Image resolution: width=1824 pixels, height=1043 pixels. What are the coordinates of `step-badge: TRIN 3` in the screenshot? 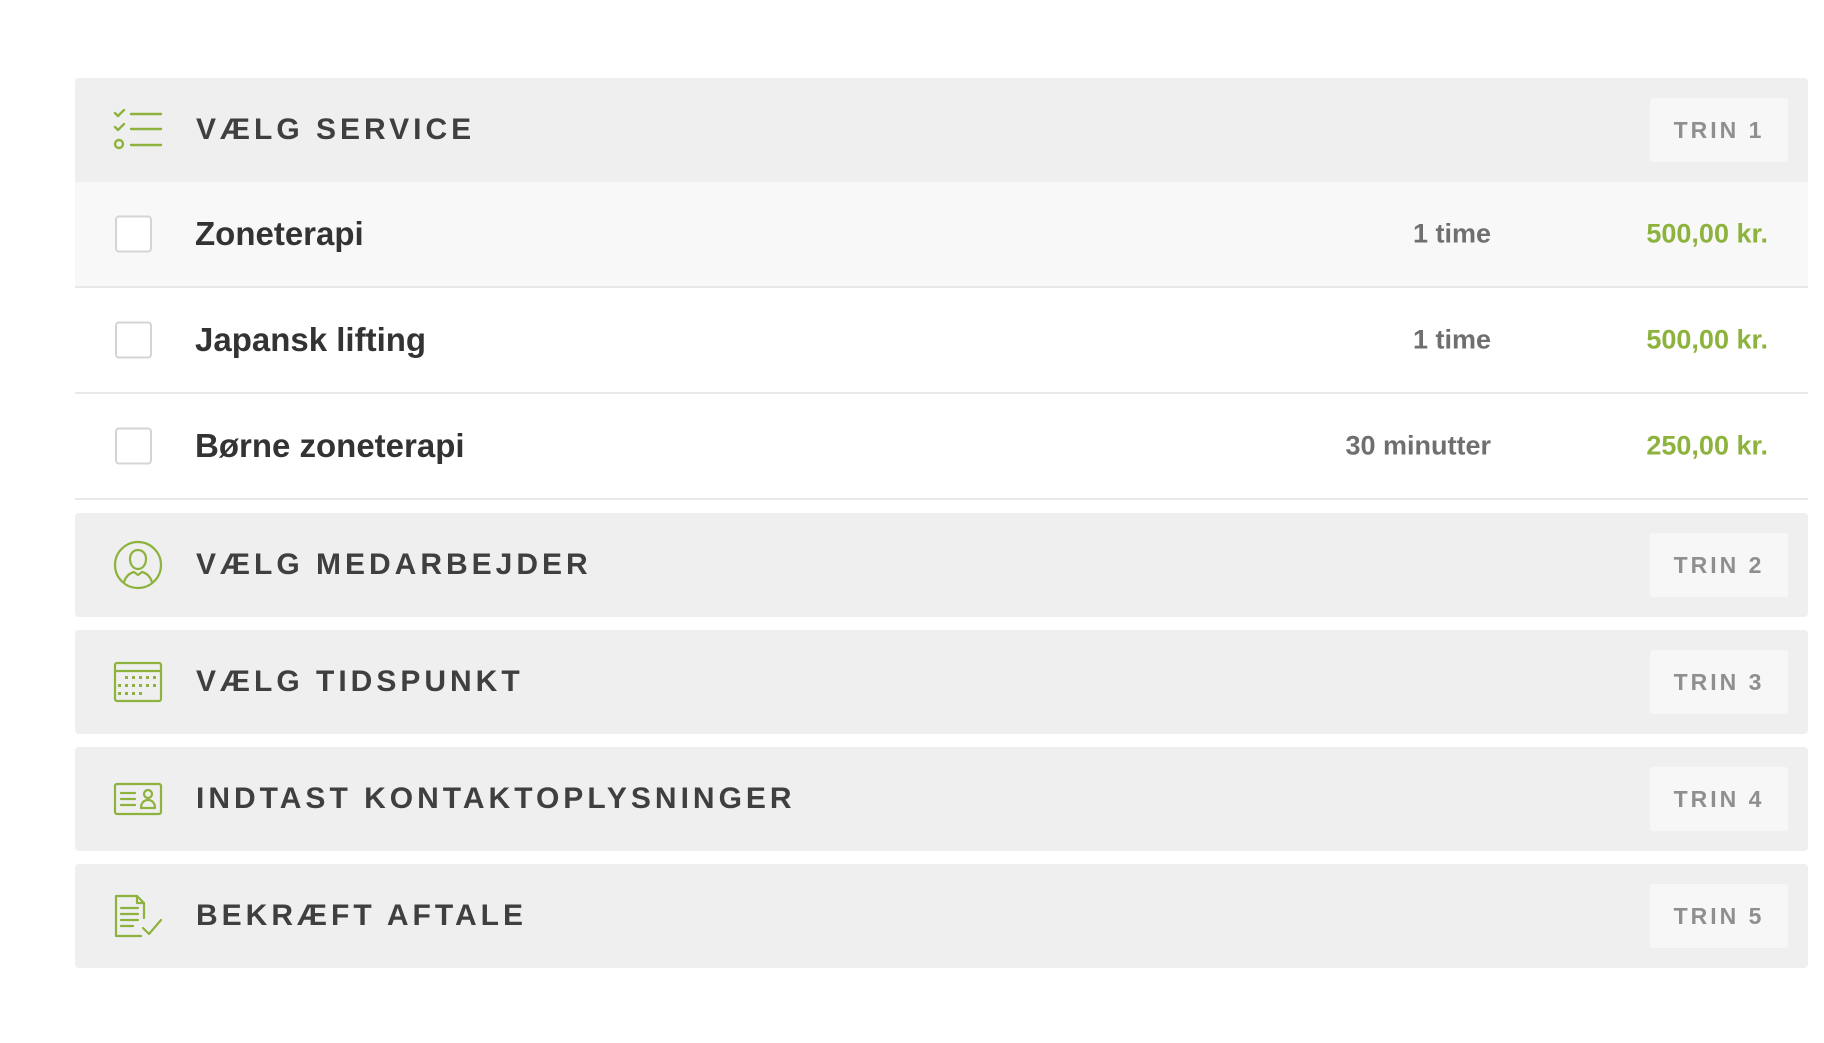 It's located at (1719, 682).